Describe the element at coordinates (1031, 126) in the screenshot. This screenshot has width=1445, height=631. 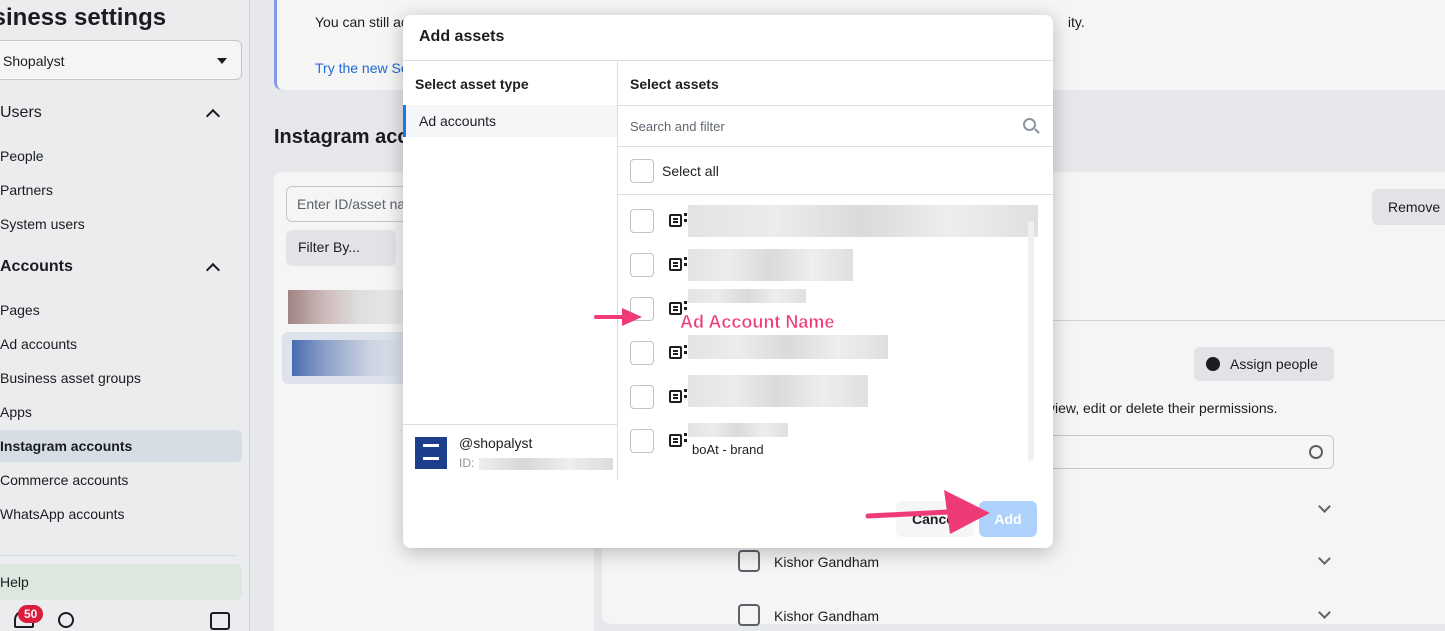
I see `search-icon` at that location.